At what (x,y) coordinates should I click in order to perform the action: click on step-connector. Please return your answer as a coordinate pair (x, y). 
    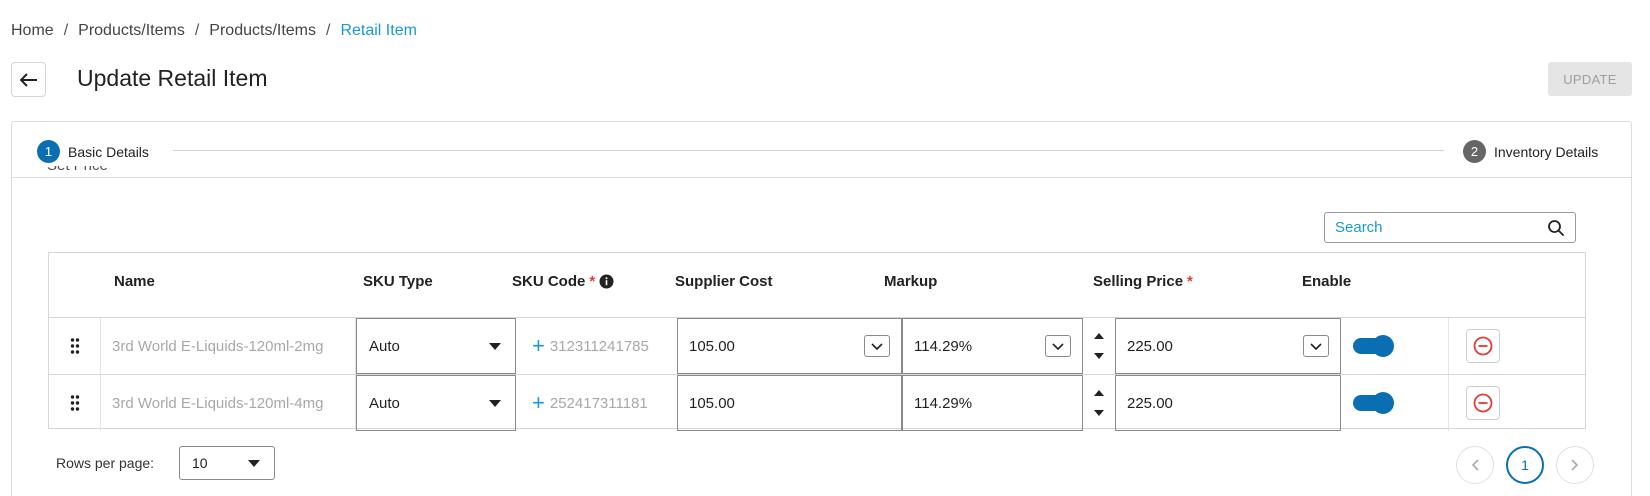
    Looking at the image, I should click on (808, 150).